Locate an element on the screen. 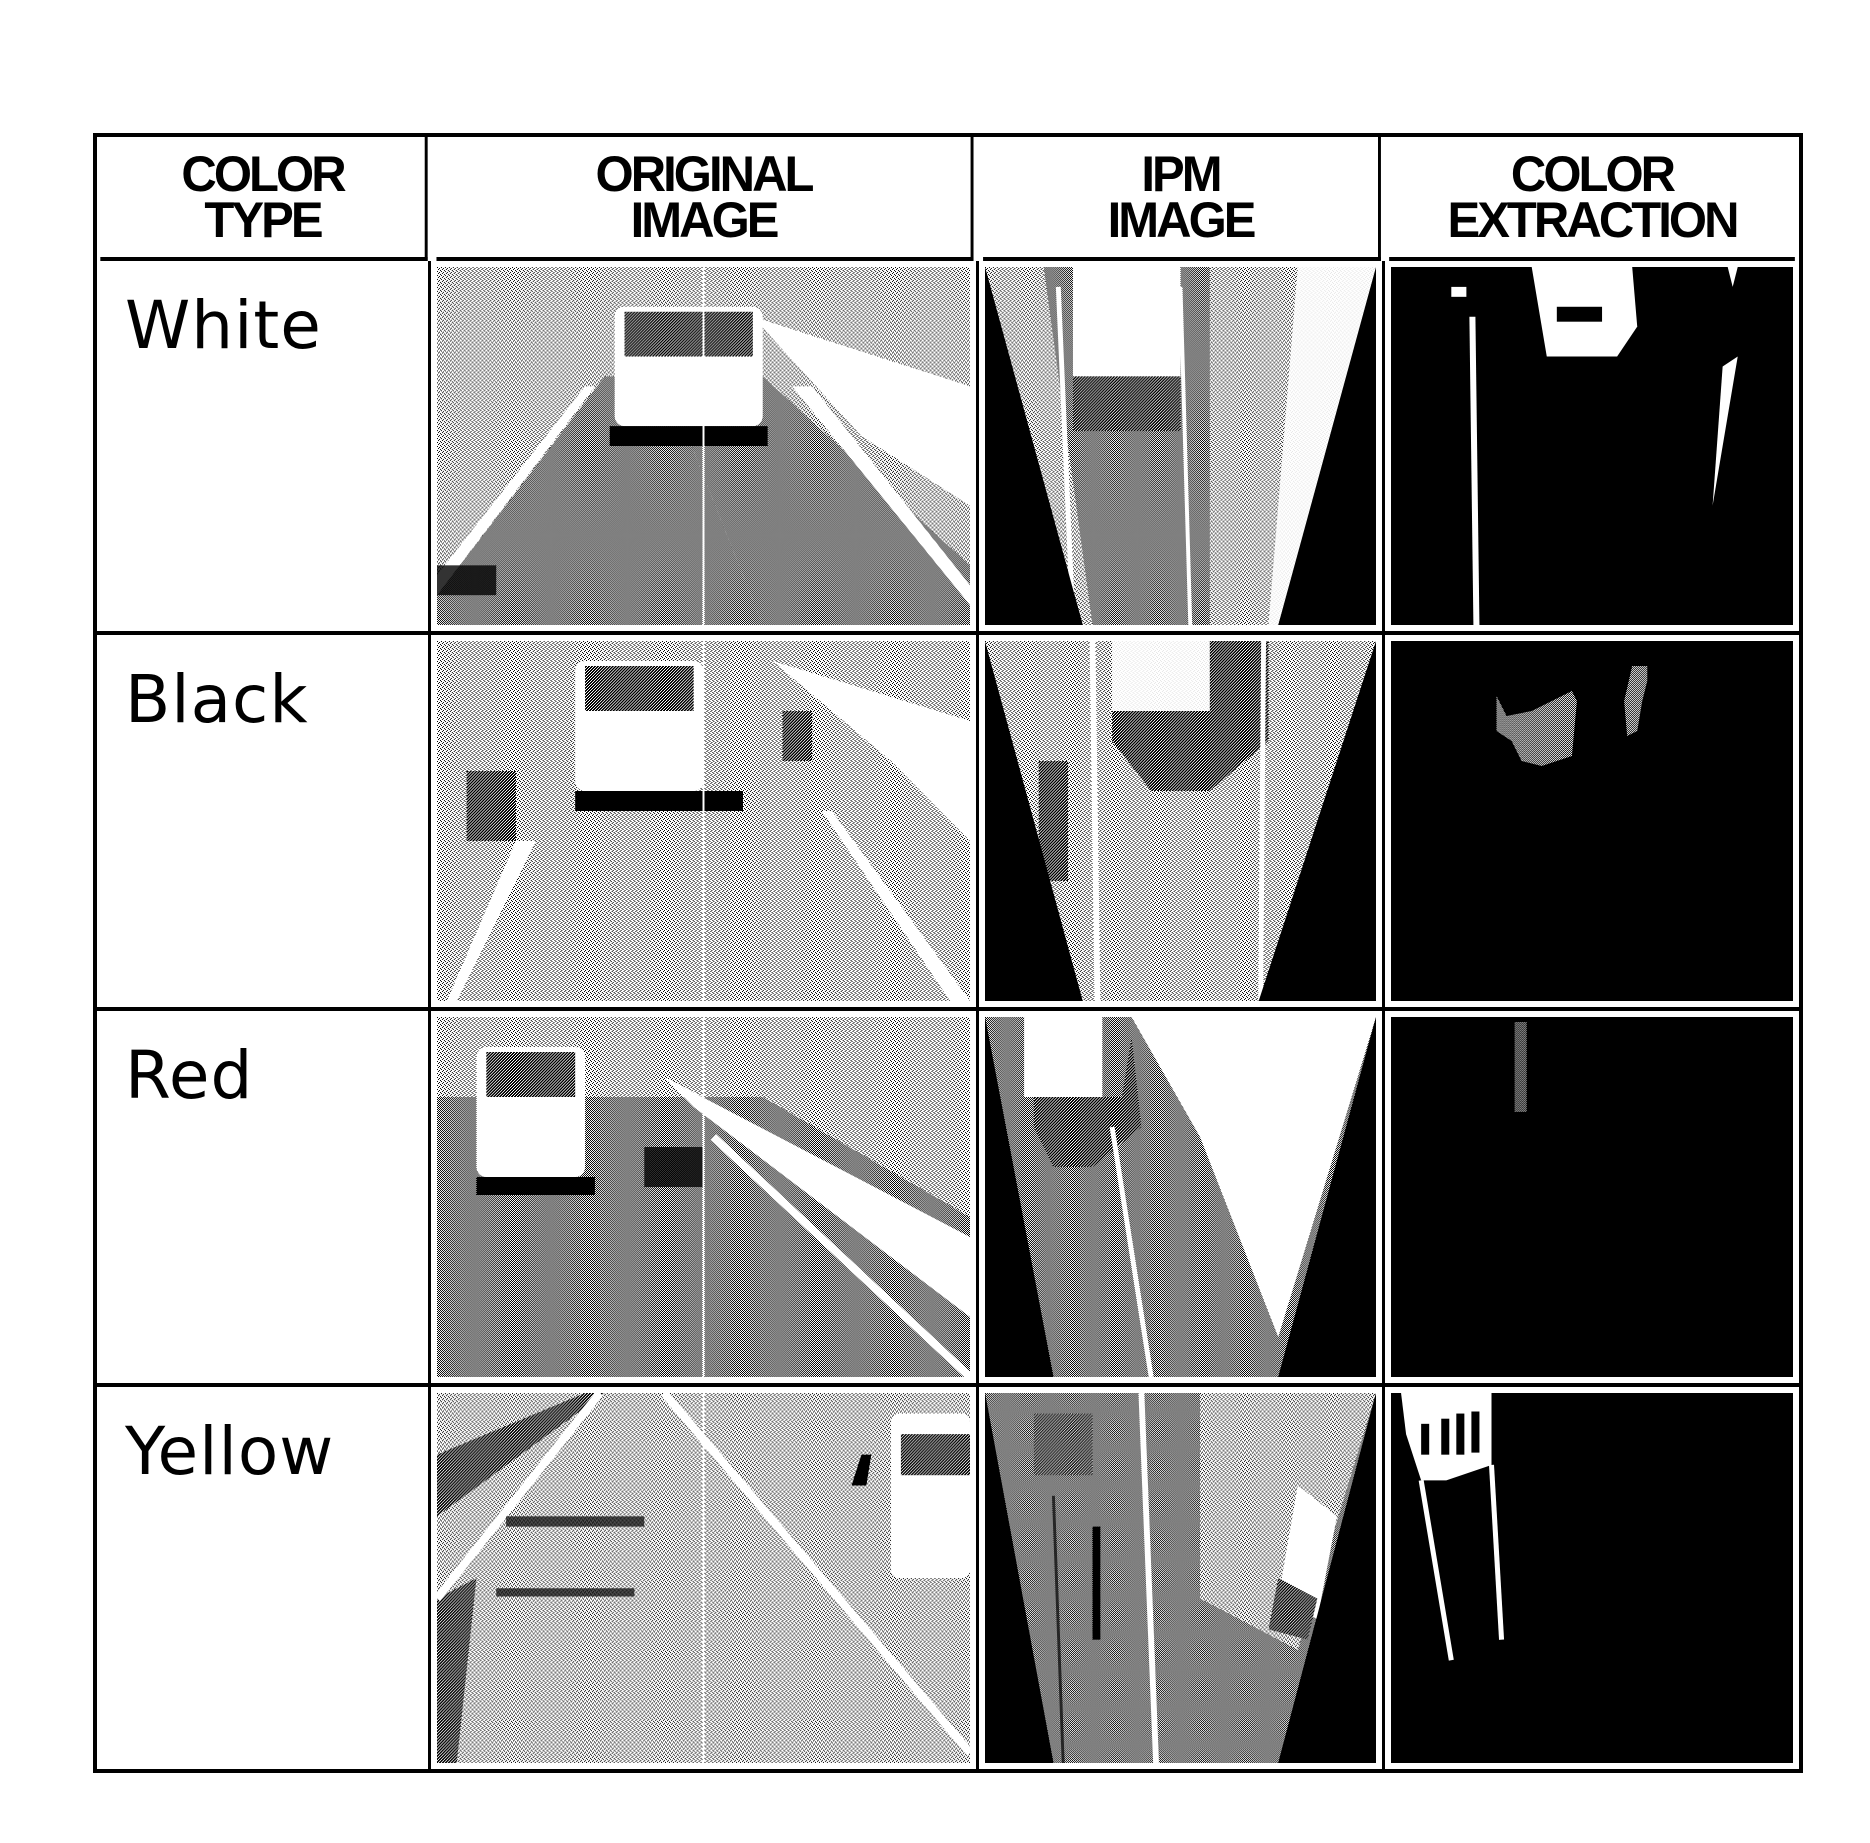 This screenshot has width=1870, height=1843. color-type-label: Black is located at coordinates (217, 699).